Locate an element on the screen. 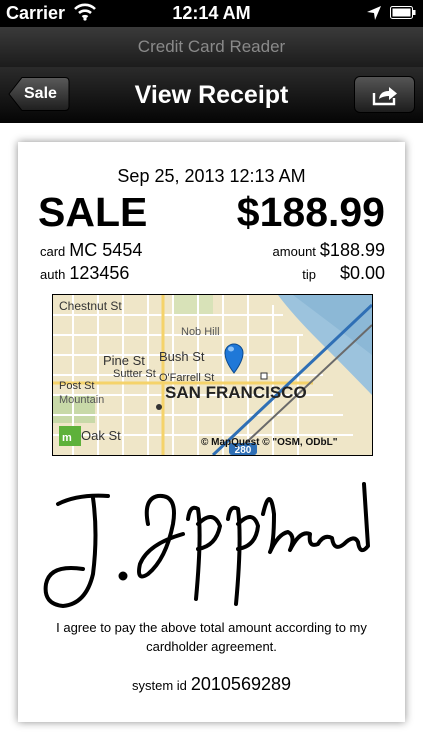  auth-value: 123456 is located at coordinates (99, 273).